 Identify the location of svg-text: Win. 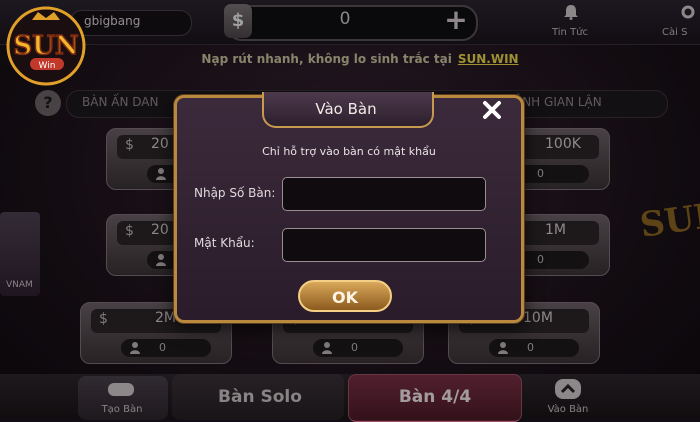
(47, 66).